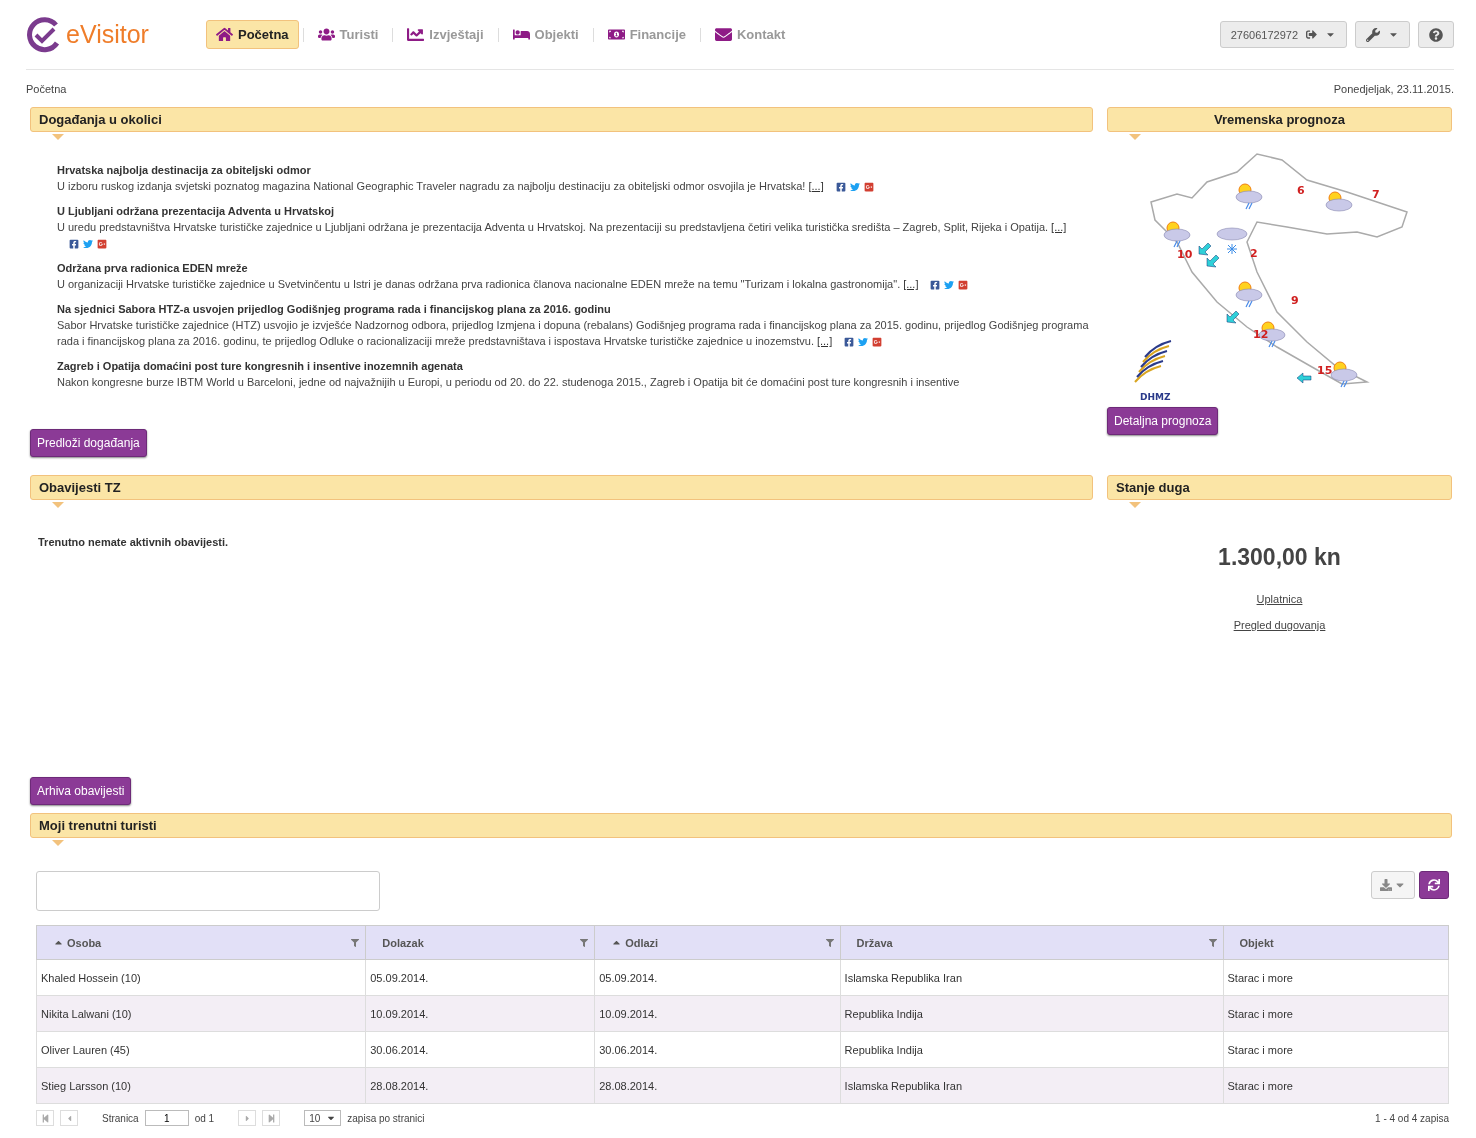 The width and height of the screenshot is (1476, 1138). What do you see at coordinates (1295, 300) in the screenshot?
I see `temperature-label: 9` at bounding box center [1295, 300].